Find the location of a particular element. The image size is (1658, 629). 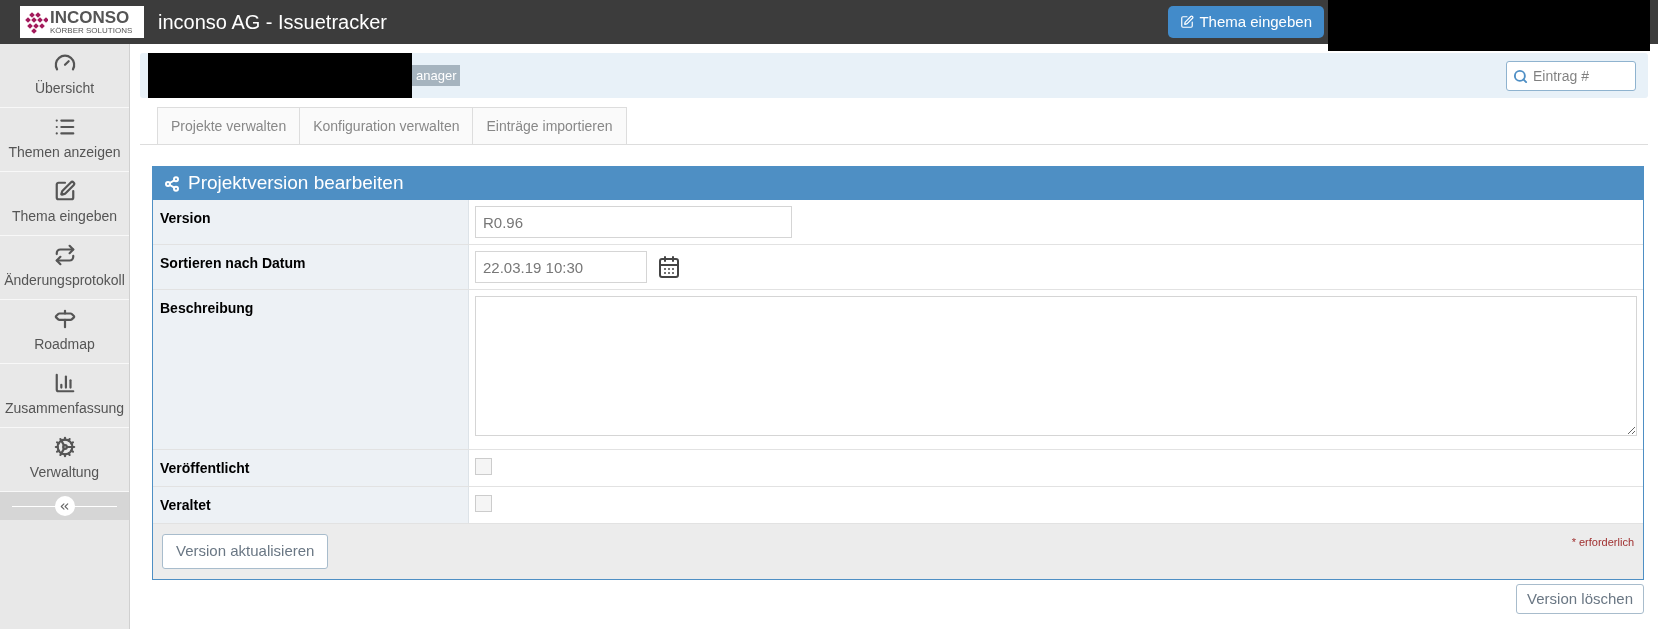

search-field: Eintrag # is located at coordinates (1571, 75).